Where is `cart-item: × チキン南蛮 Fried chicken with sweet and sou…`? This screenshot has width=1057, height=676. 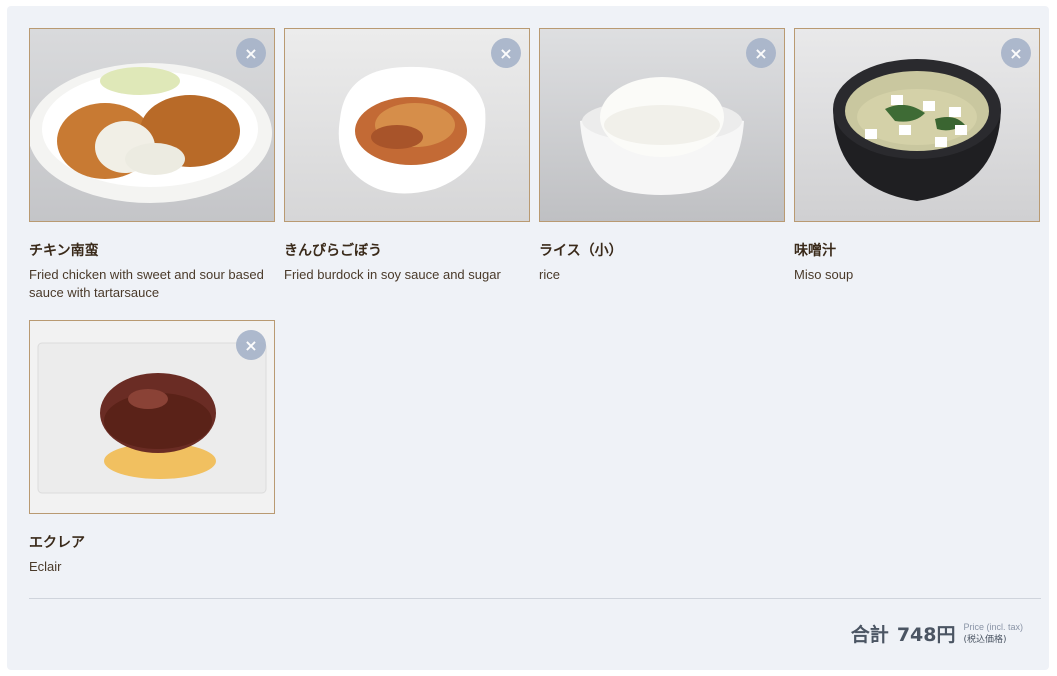
cart-item: × チキン南蛮 Fried chicken with sweet and sou… is located at coordinates (152, 165).